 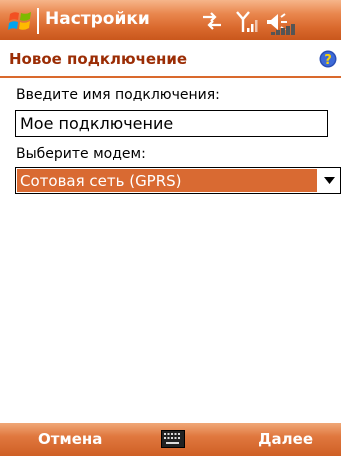 What do you see at coordinates (171, 123) in the screenshot?
I see `connection-name-input` at bounding box center [171, 123].